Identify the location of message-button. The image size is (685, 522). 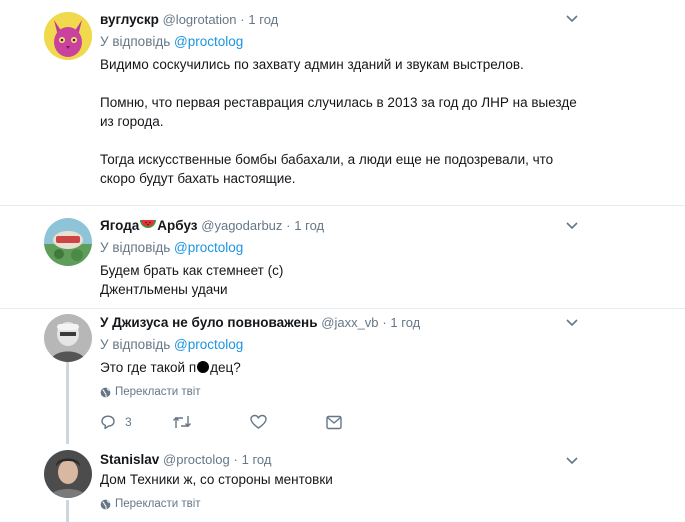
(333, 422).